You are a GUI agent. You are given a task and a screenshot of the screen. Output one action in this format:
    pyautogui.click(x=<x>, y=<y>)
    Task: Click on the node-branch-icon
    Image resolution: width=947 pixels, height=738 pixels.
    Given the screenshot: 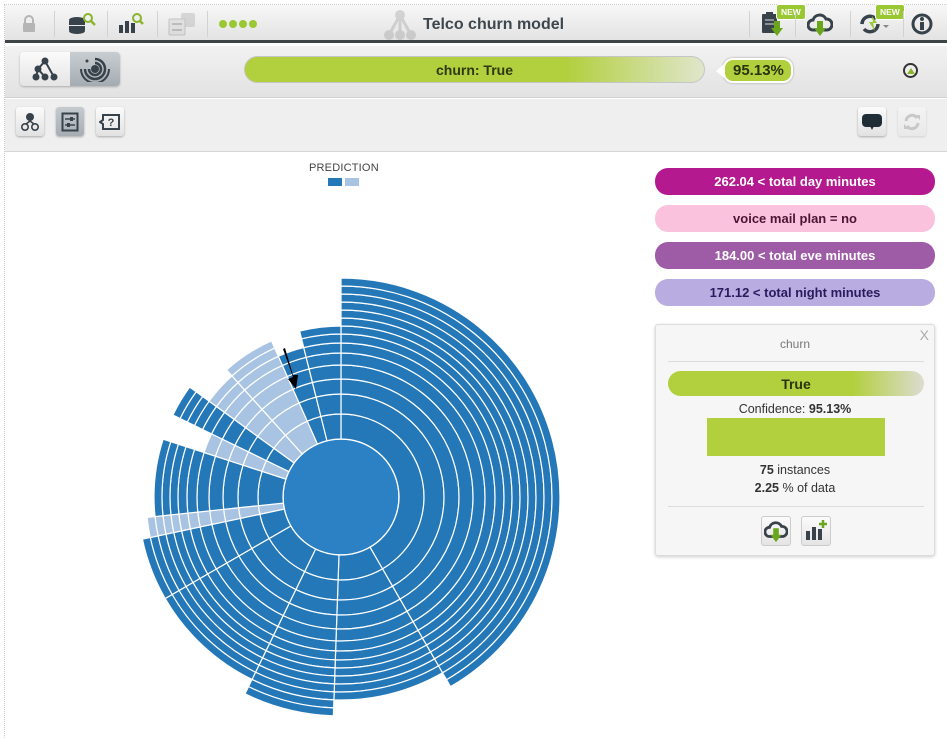 What is the action you would take?
    pyautogui.click(x=30, y=121)
    